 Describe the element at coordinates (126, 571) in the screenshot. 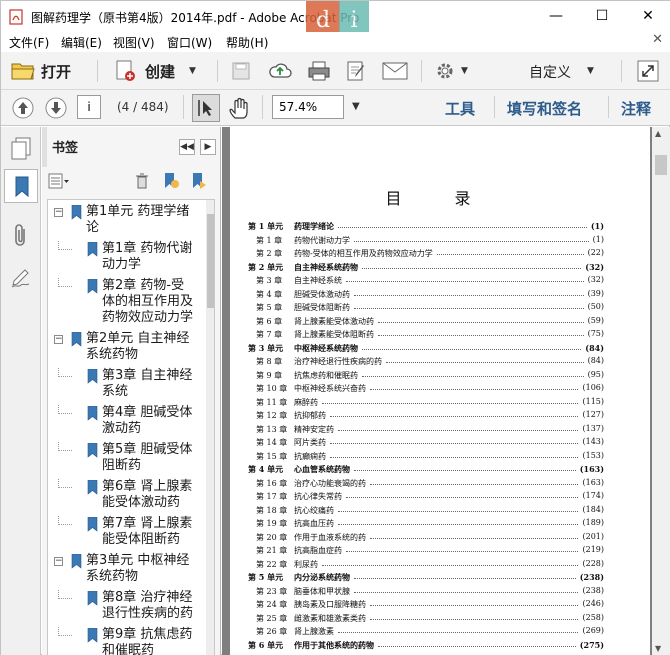

I see `bookmark-item: − 第3单元 中枢神经 系统药物` at that location.